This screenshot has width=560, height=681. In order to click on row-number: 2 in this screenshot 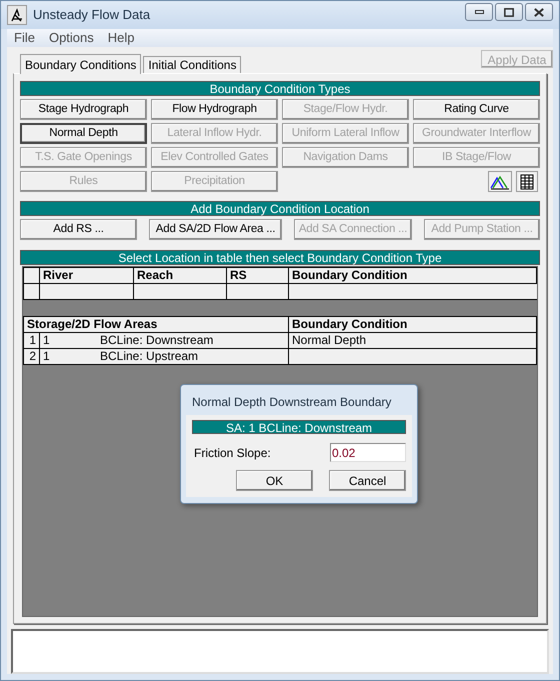, I will do `click(32, 357)`.